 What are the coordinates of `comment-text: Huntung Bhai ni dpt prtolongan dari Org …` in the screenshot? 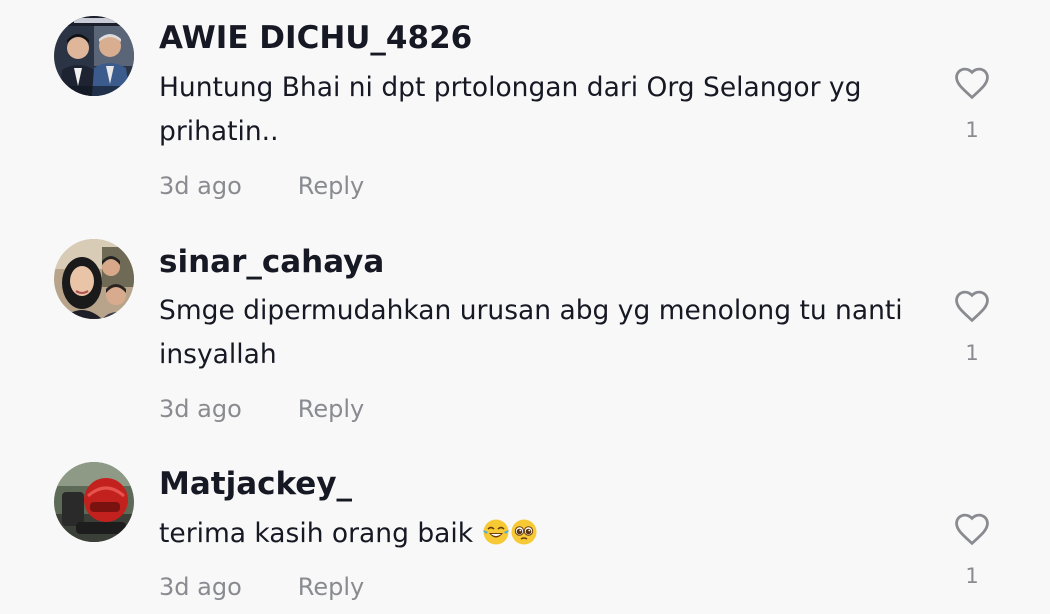 It's located at (510, 109).